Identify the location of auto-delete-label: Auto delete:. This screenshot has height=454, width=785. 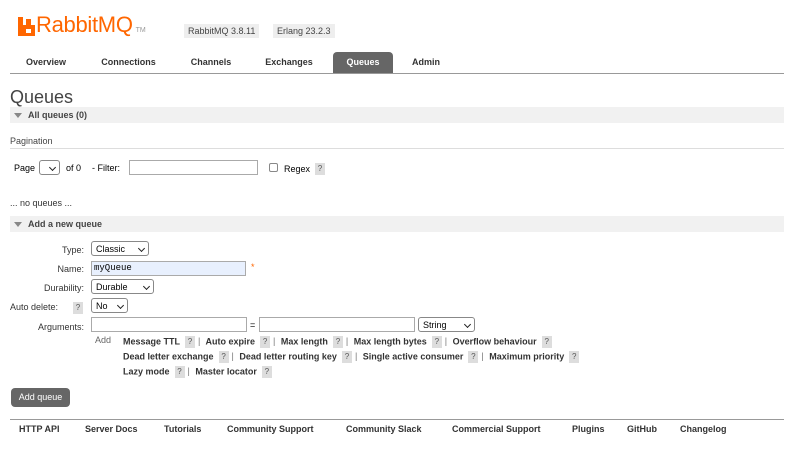
(34, 307).